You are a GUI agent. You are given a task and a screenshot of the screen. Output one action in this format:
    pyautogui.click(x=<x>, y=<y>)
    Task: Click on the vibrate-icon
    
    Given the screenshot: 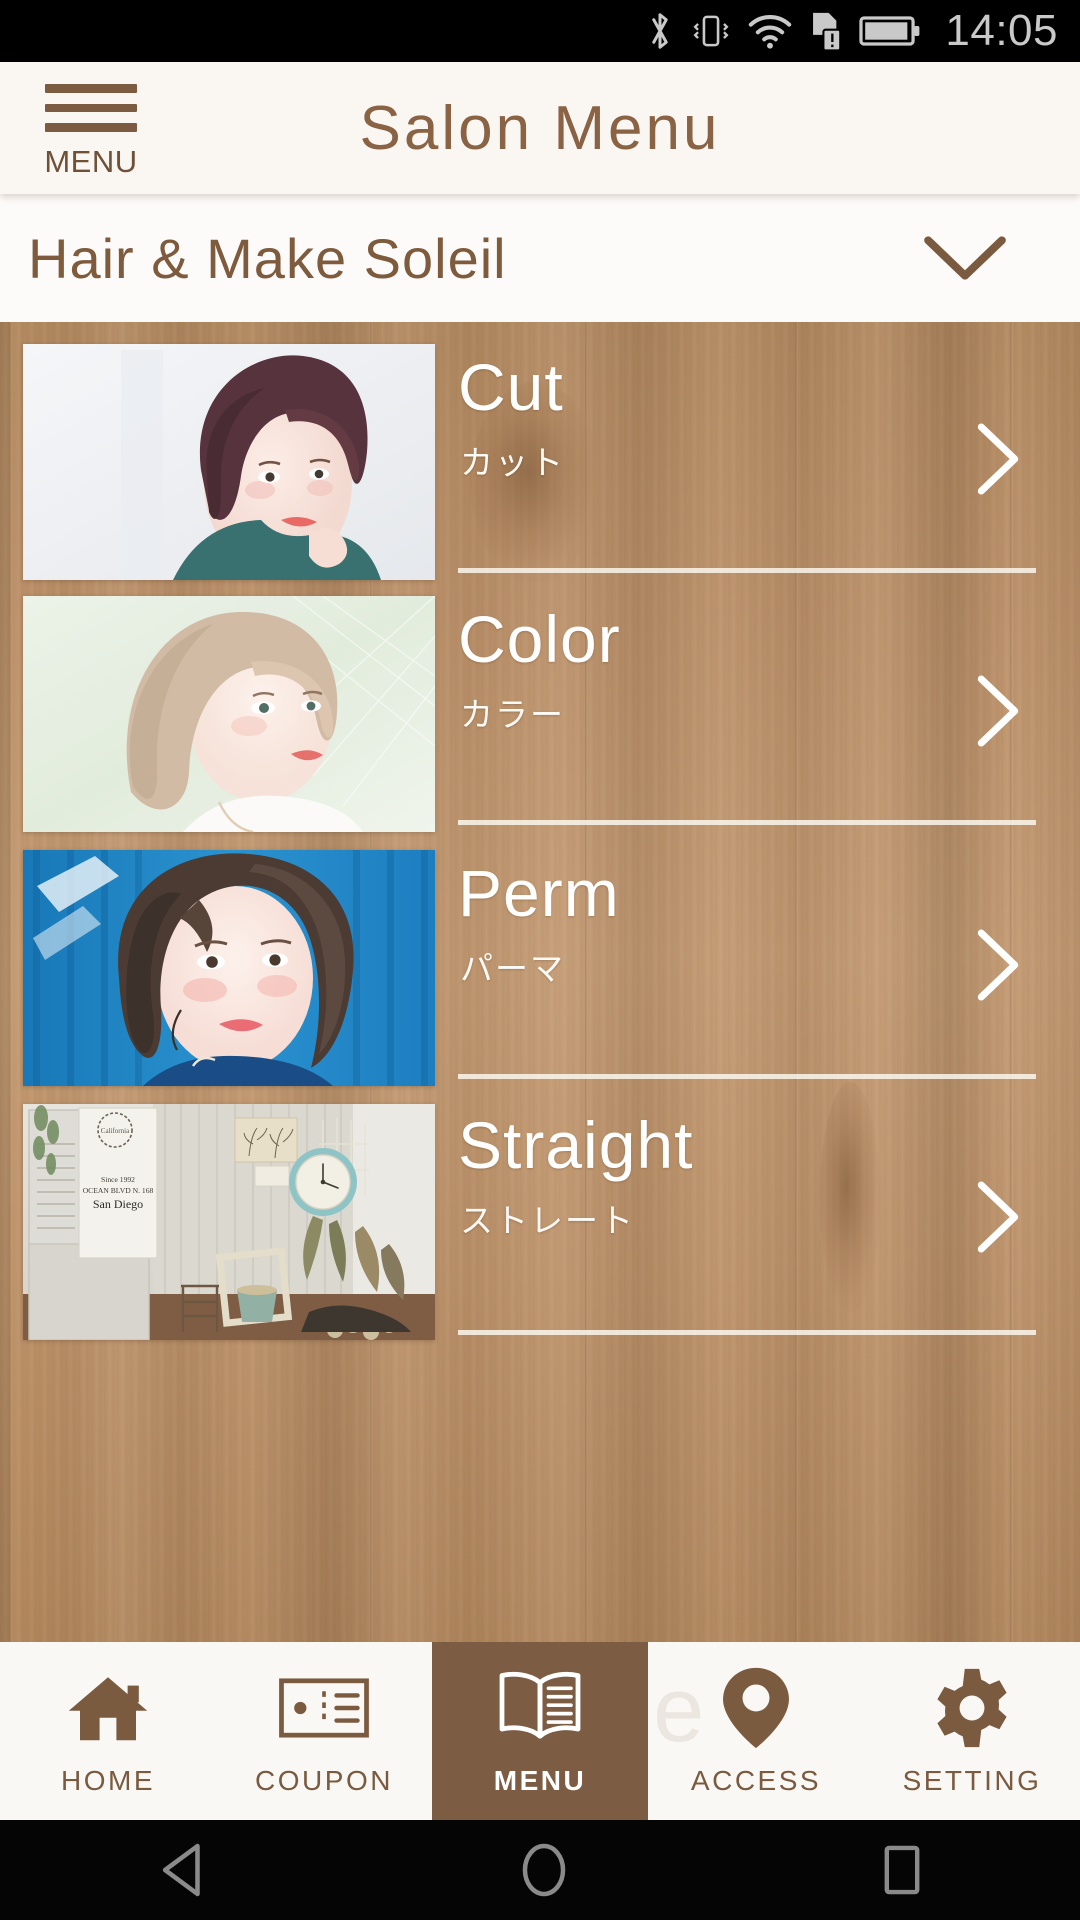 What is the action you would take?
    pyautogui.click(x=711, y=31)
    